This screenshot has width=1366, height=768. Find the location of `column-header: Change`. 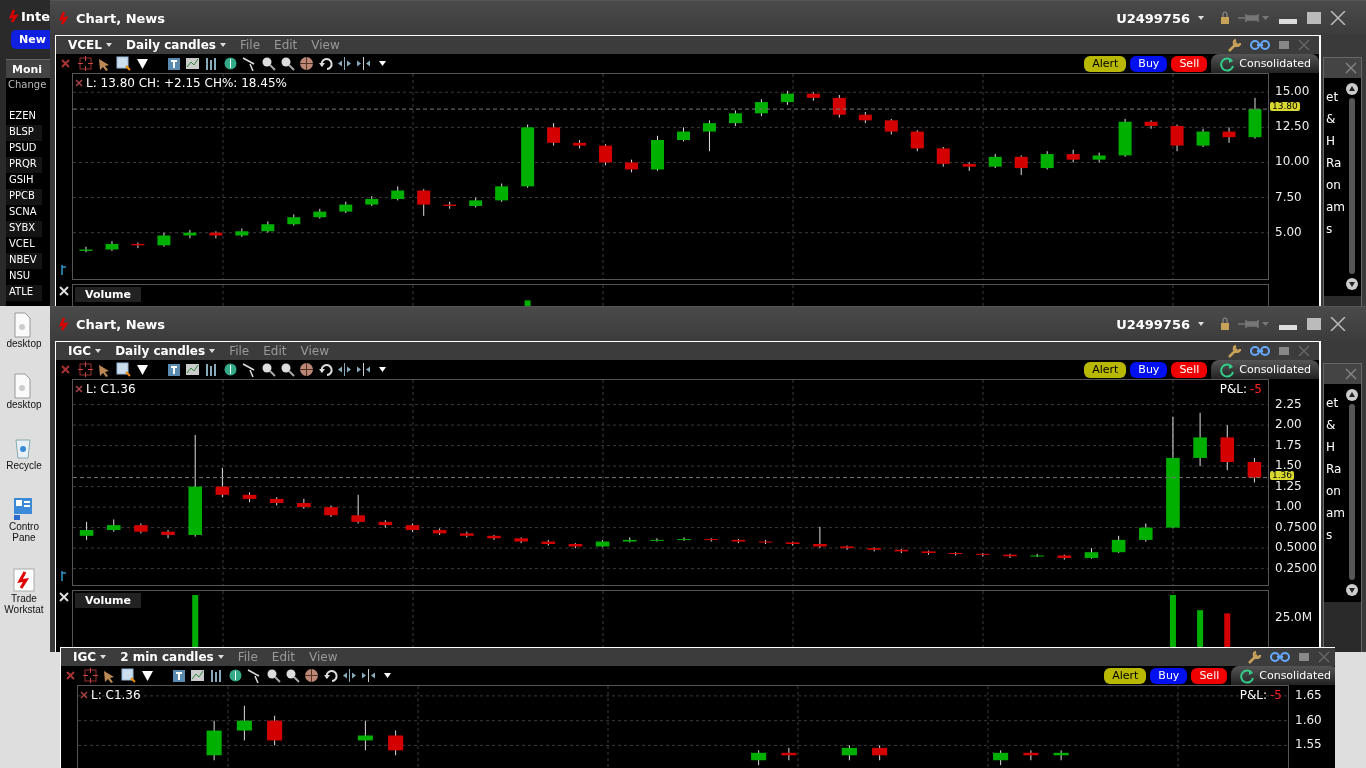

column-header: Change is located at coordinates (27, 85).